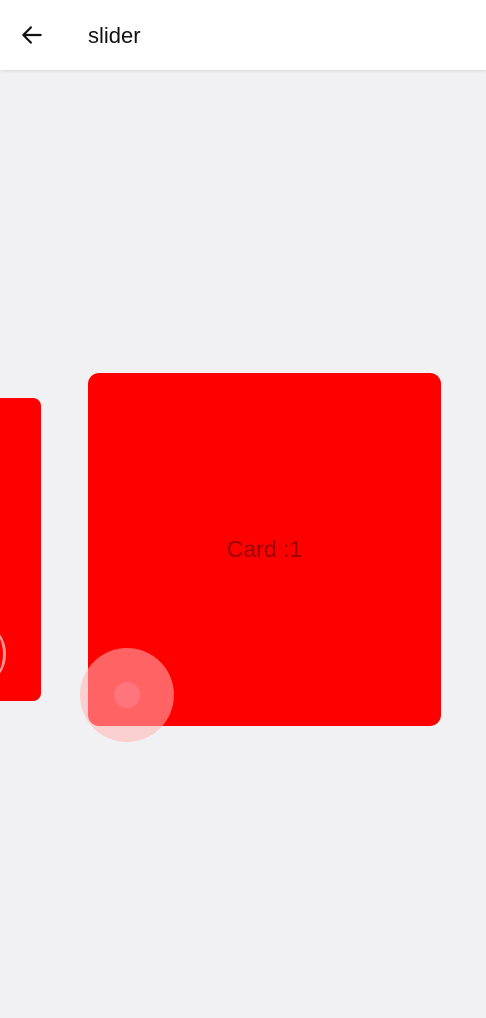  I want to click on back-button, so click(32, 35).